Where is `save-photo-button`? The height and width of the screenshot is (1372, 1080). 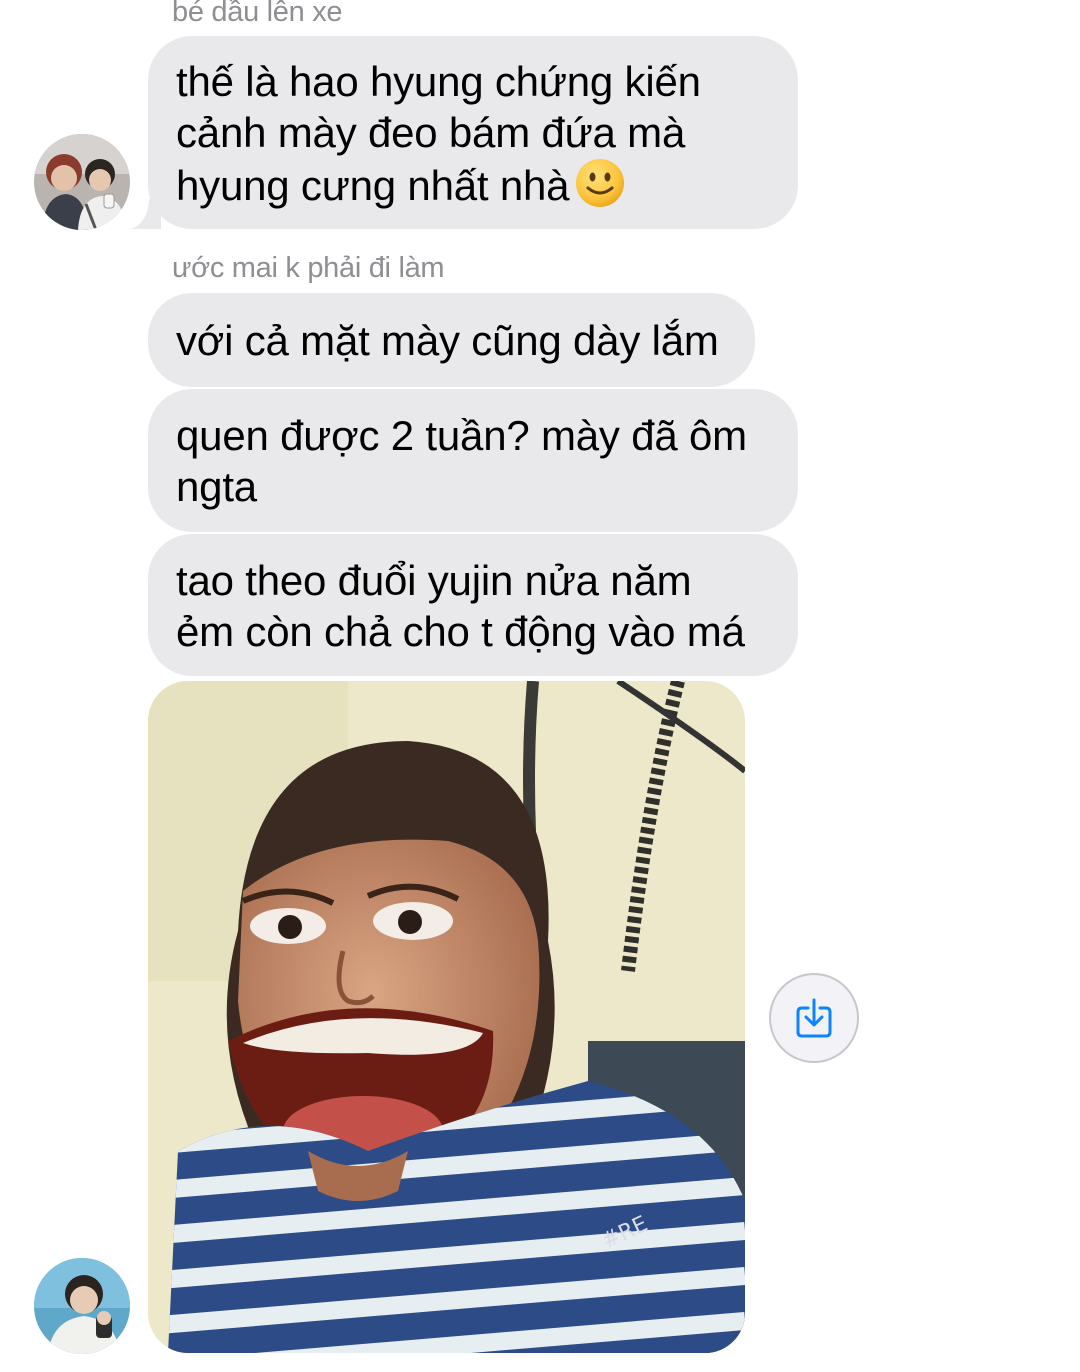
save-photo-button is located at coordinates (814, 1018).